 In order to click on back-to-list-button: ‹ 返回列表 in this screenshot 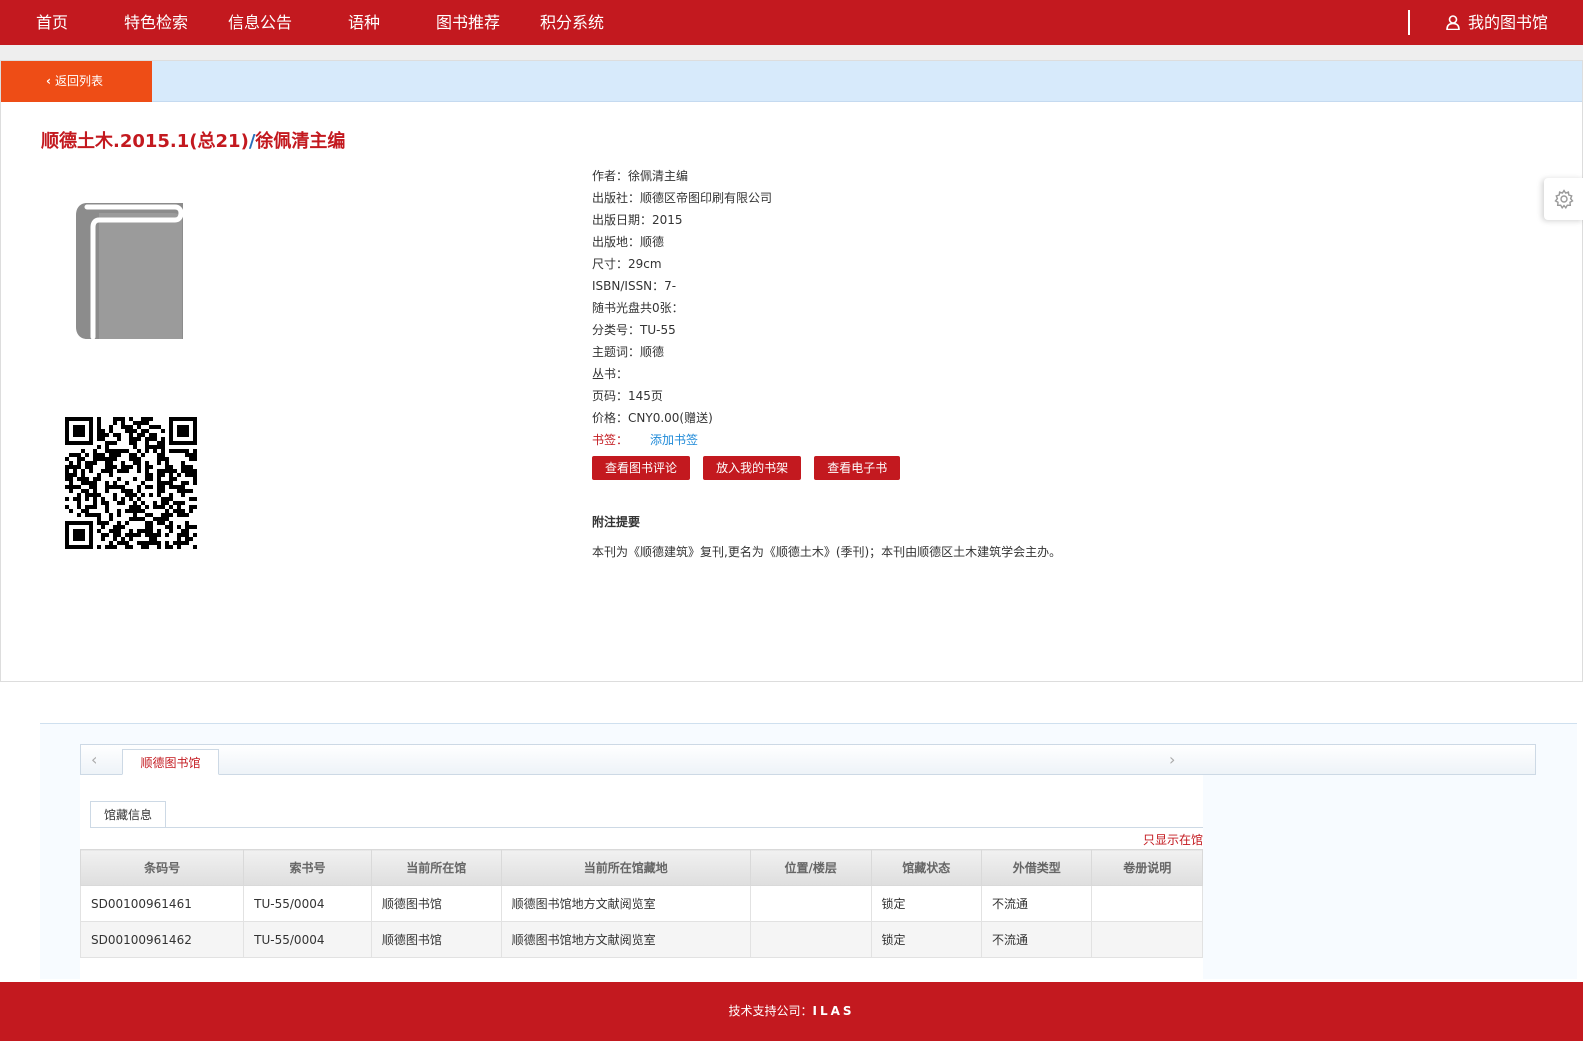, I will do `click(76, 81)`.